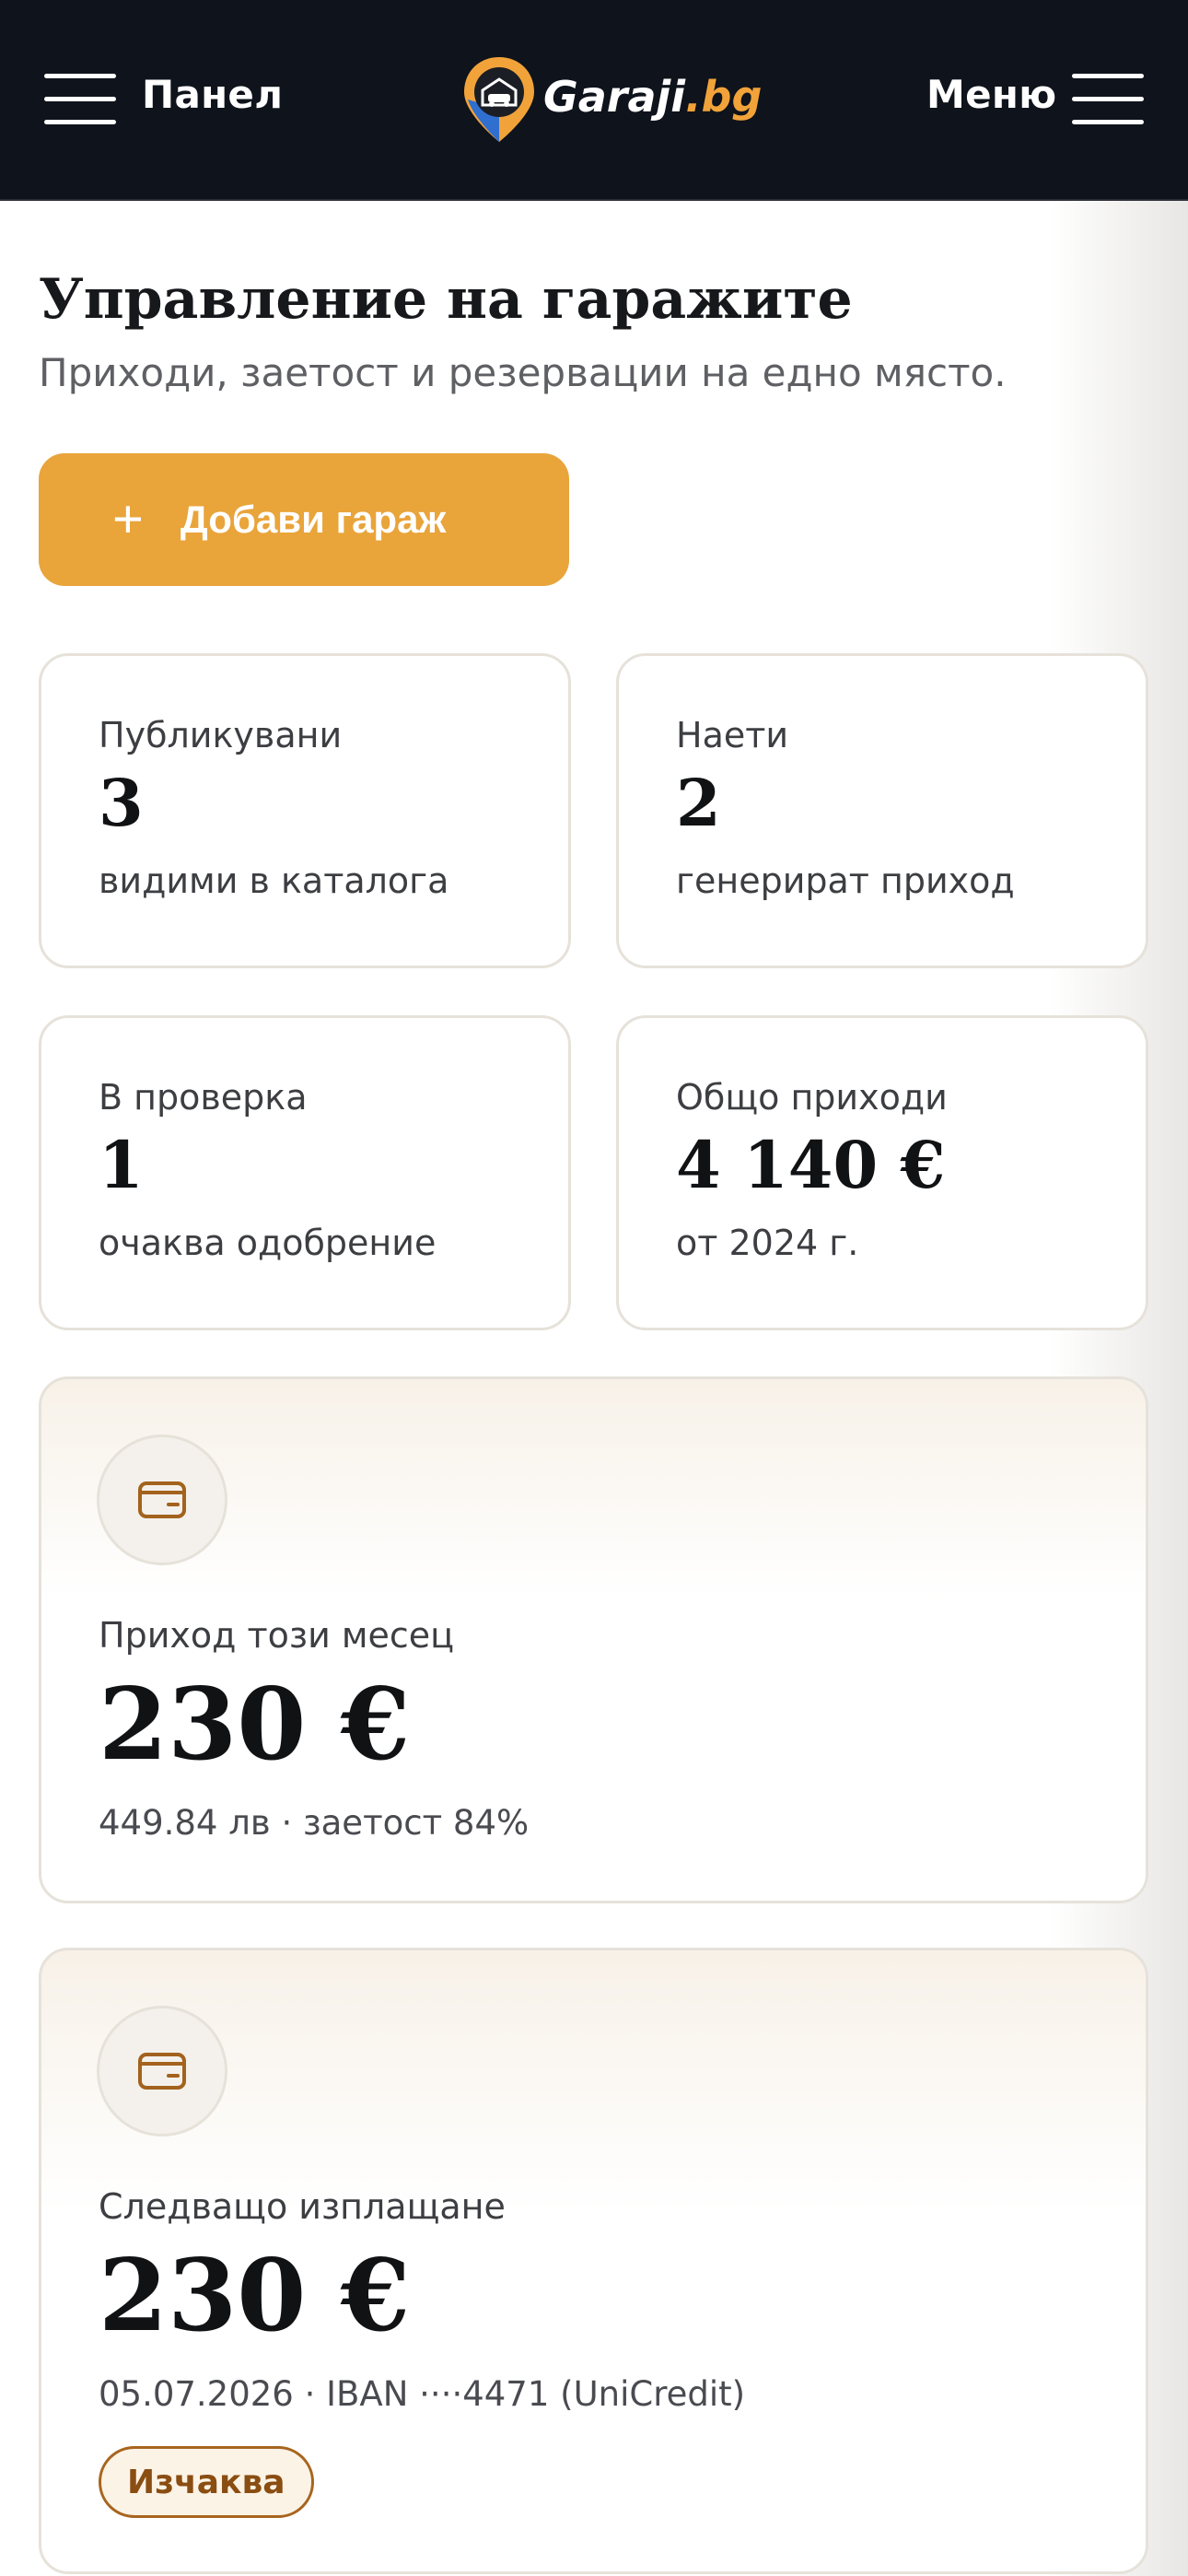 The height and width of the screenshot is (2576, 1188). Describe the element at coordinates (121, 803) in the screenshot. I see `stat-value: 3` at that location.